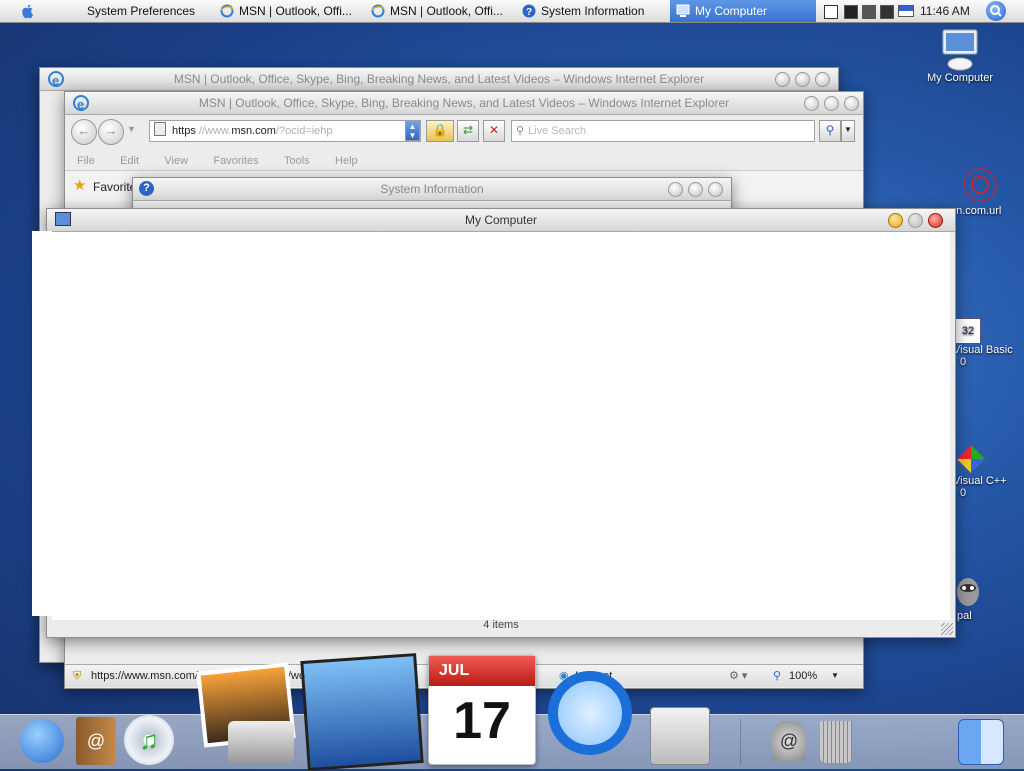  Describe the element at coordinates (482, 710) in the screenshot. I see `ical-icon: JUL 17` at that location.